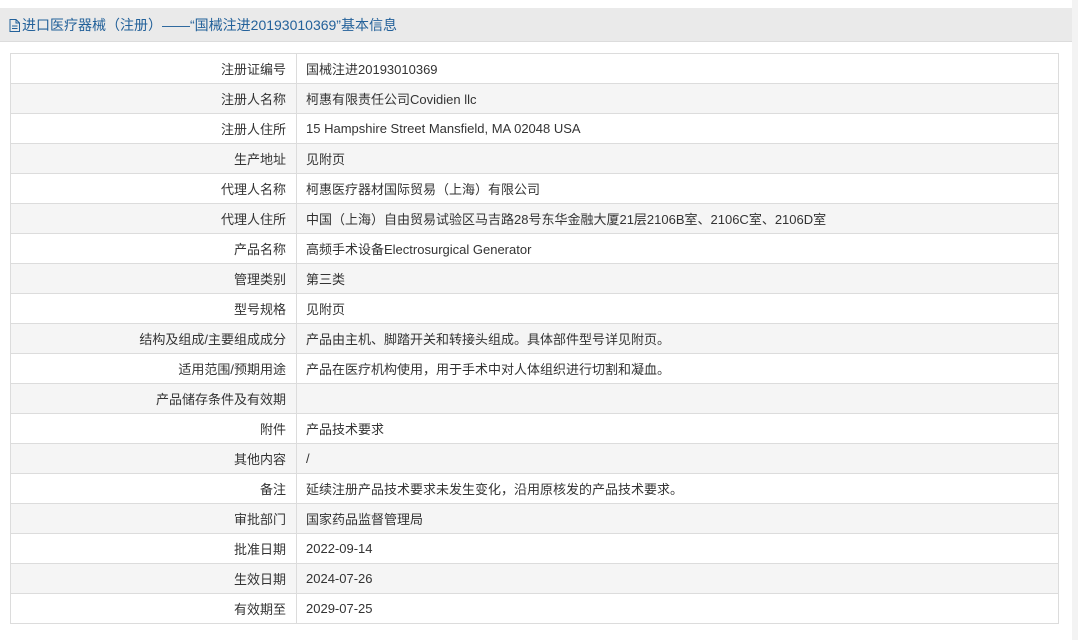 The width and height of the screenshot is (1078, 640). I want to click on field-label: 产品名称, so click(153, 248).